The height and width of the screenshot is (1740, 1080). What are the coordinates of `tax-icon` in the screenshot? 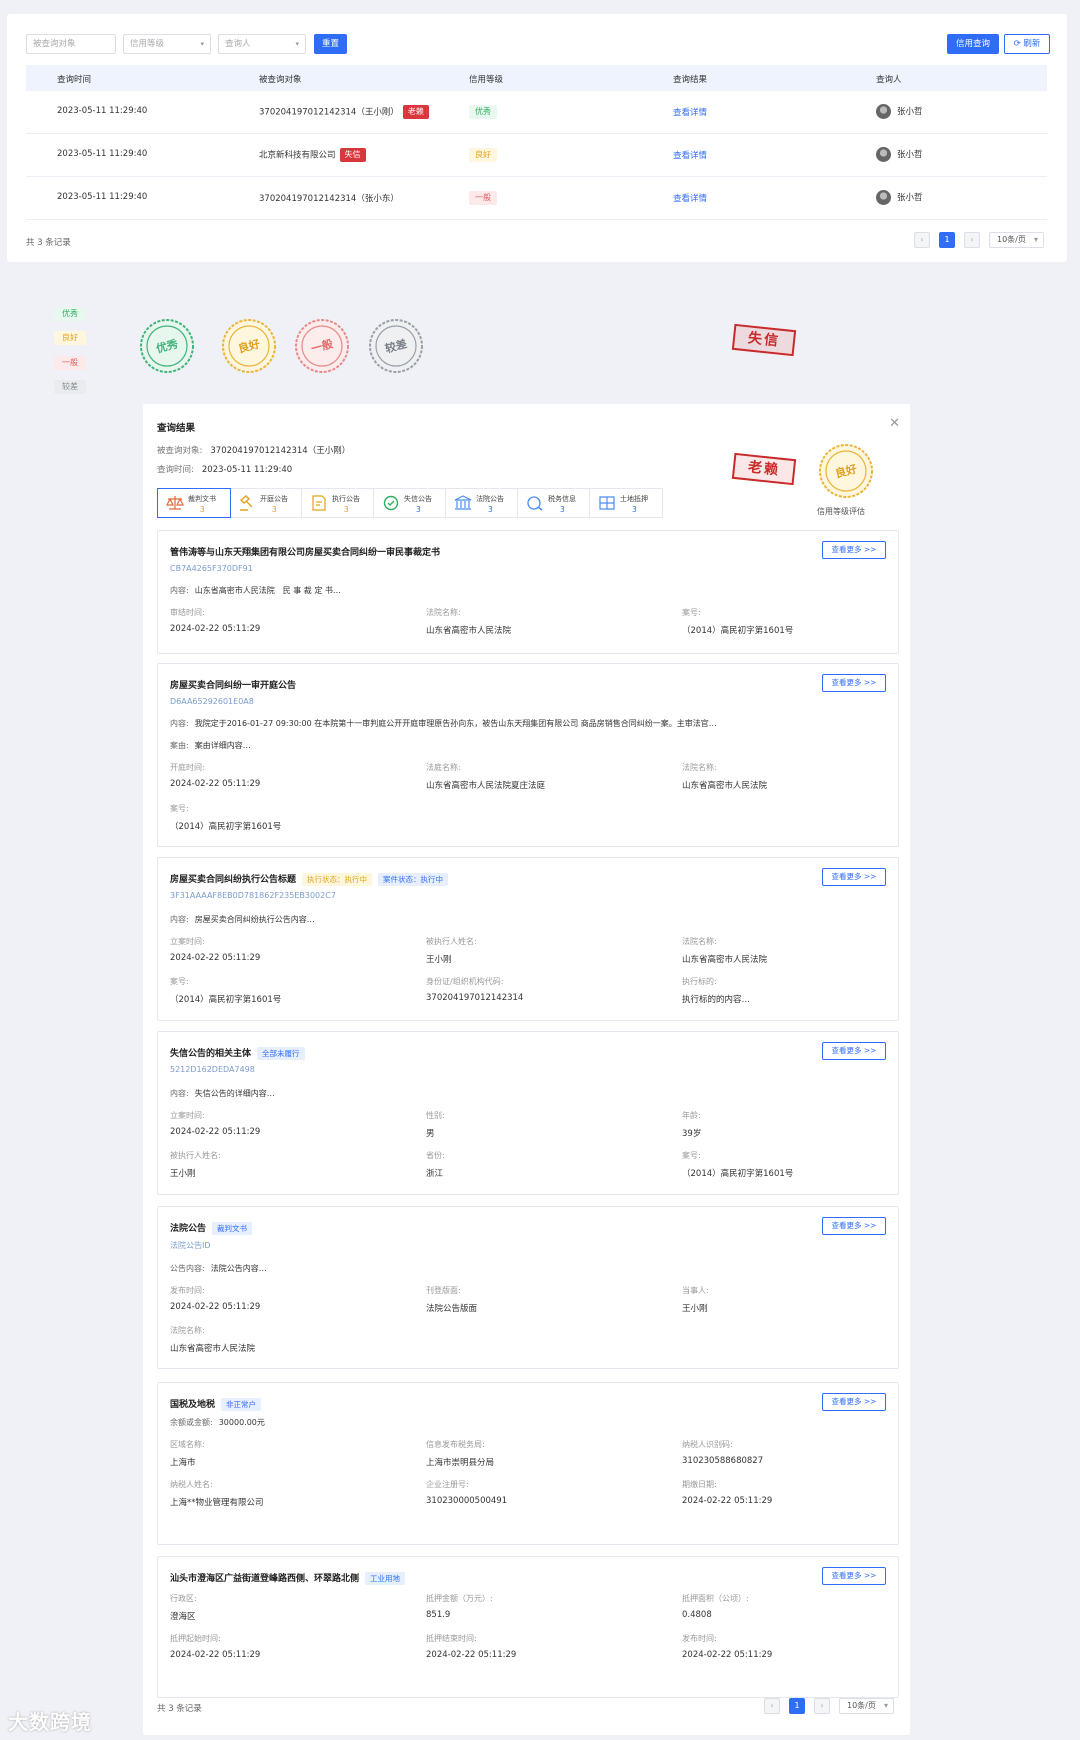 It's located at (535, 503).